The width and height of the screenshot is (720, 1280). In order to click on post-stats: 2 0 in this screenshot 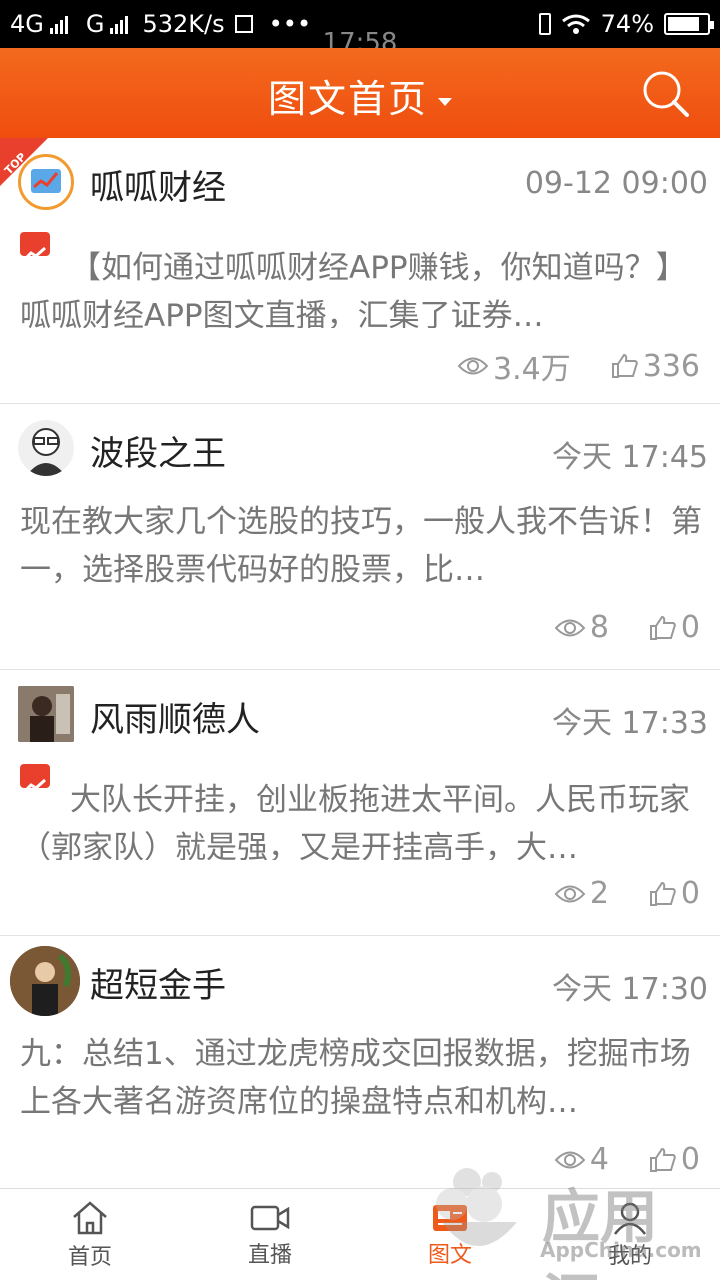, I will do `click(627, 893)`.